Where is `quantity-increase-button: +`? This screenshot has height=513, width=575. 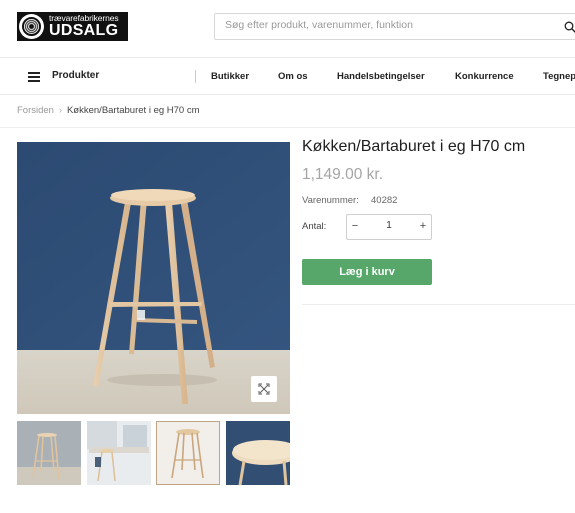
quantity-increase-button: + is located at coordinates (423, 226).